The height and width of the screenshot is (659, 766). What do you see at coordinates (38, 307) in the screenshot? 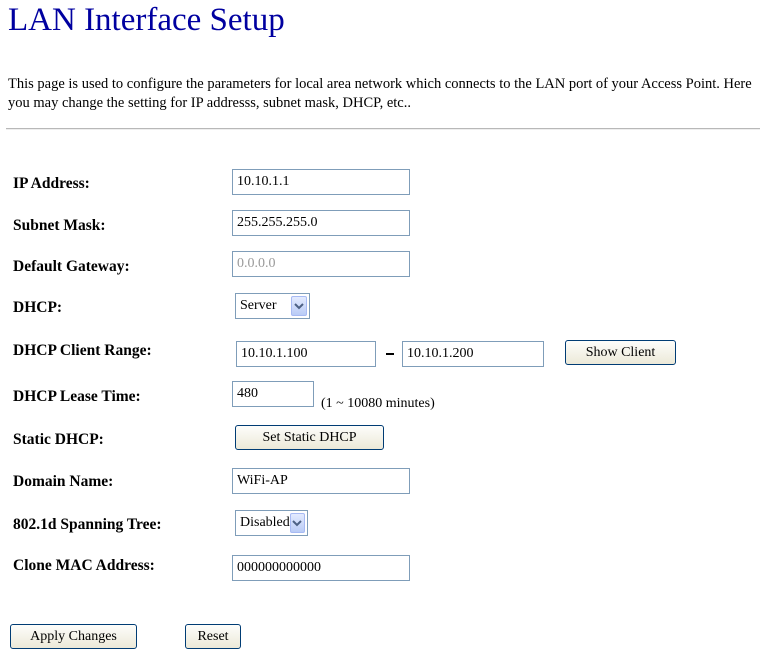
I see `dhcp-label: DHCP:` at bounding box center [38, 307].